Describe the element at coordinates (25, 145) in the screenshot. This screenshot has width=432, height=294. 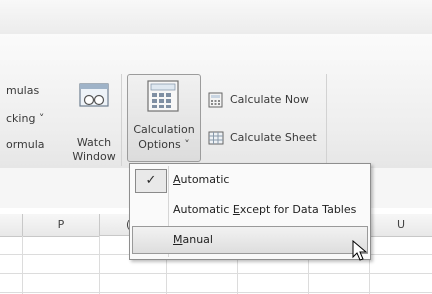
I see `evaluate-formula-button-label: ormula` at that location.